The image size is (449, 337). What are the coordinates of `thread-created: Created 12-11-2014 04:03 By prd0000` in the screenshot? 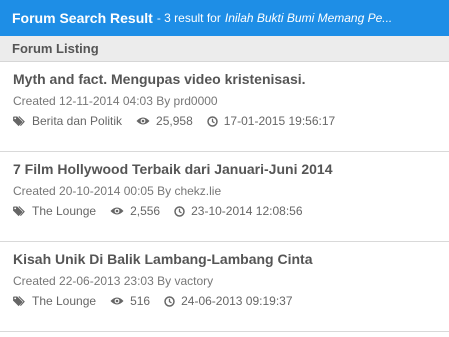 It's located at (115, 101).